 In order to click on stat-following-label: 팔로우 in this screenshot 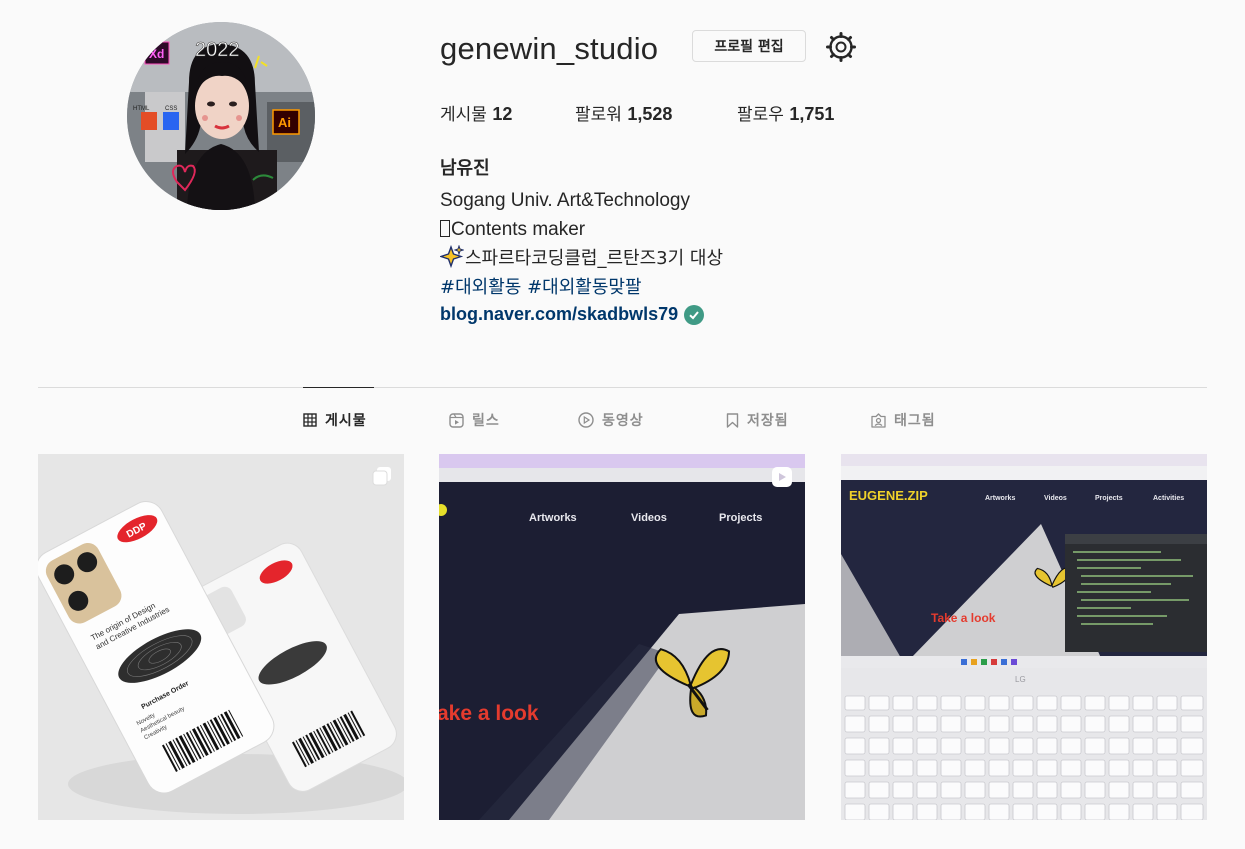, I will do `click(760, 115)`.